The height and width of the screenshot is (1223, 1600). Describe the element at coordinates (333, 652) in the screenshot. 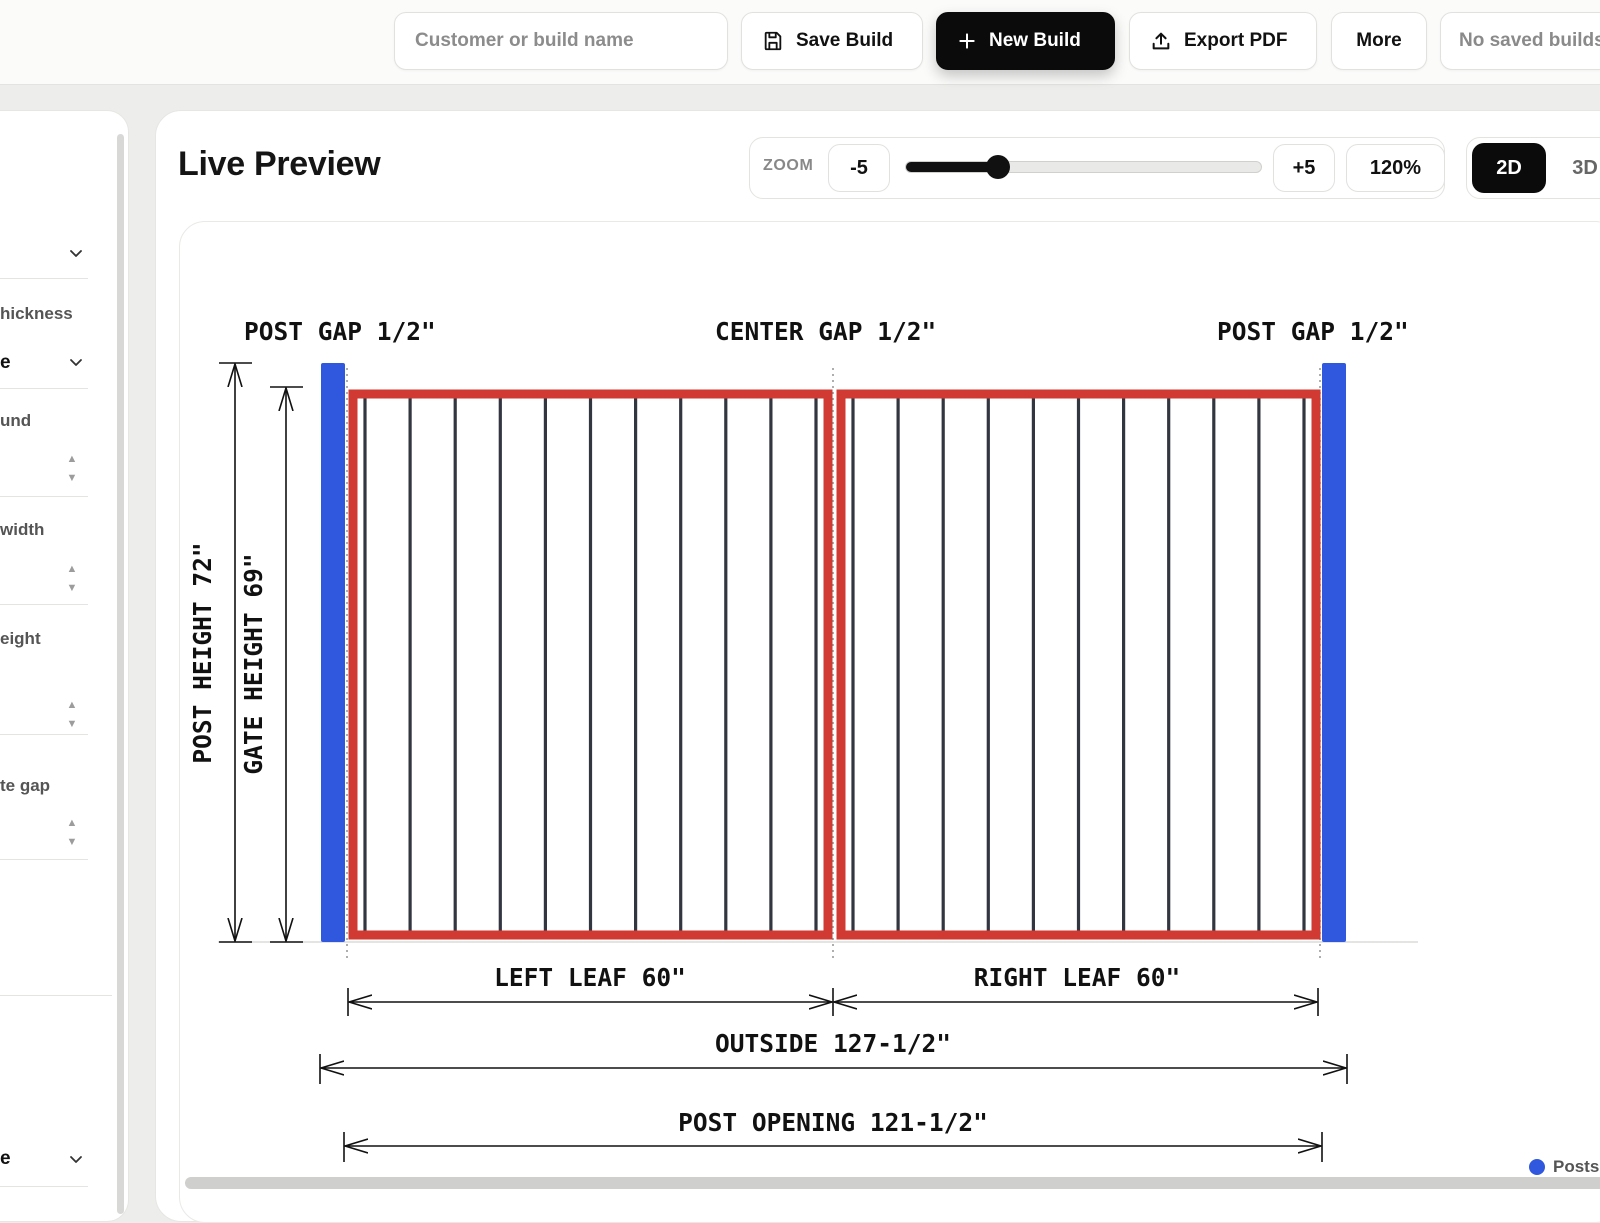

I see `left-post` at that location.